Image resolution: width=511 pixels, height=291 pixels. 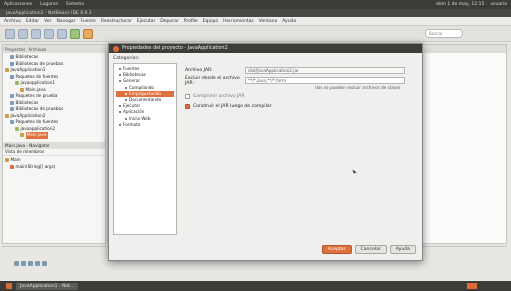 What do you see at coordinates (134, 75) in the screenshot?
I see `category-label: Bibliotecas` at bounding box center [134, 75].